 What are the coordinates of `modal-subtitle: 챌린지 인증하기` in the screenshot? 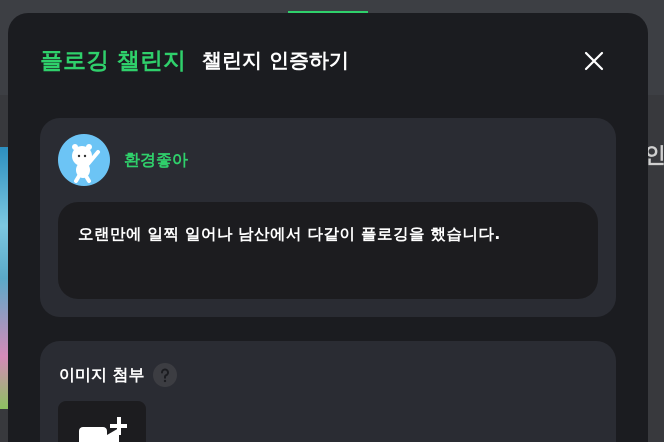 It's located at (276, 60).